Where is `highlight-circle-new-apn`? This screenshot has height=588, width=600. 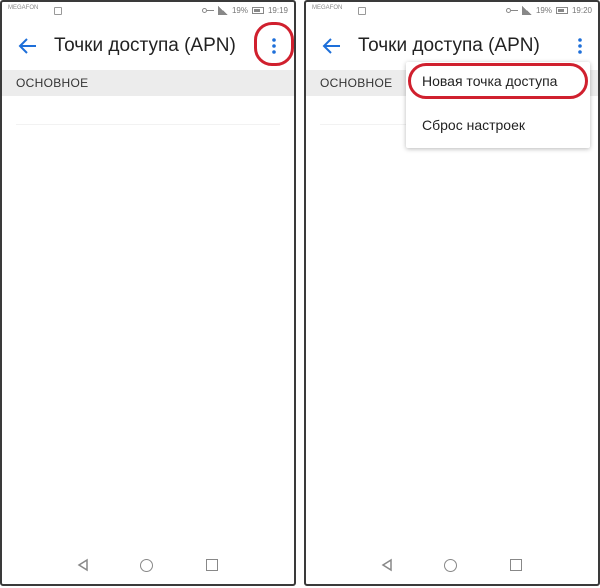
highlight-circle-new-apn is located at coordinates (498, 81).